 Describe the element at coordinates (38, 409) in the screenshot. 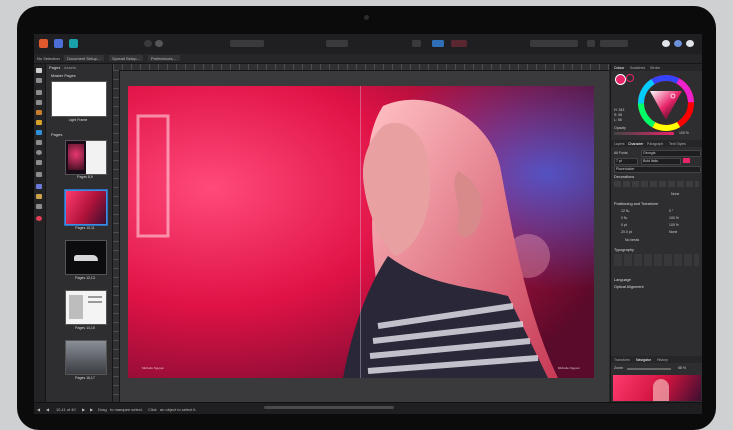

I see `first-page-icon: ◀` at that location.